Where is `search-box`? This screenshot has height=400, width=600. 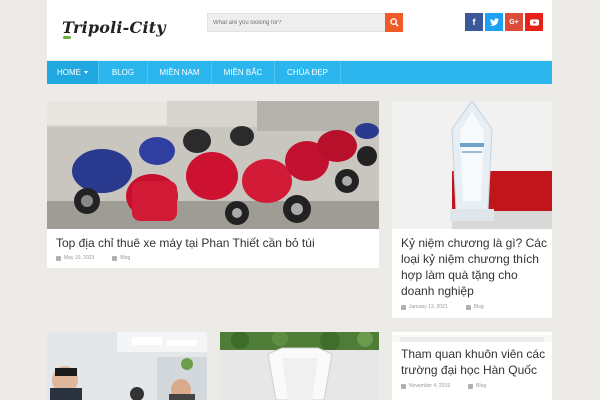 search-box is located at coordinates (305, 22).